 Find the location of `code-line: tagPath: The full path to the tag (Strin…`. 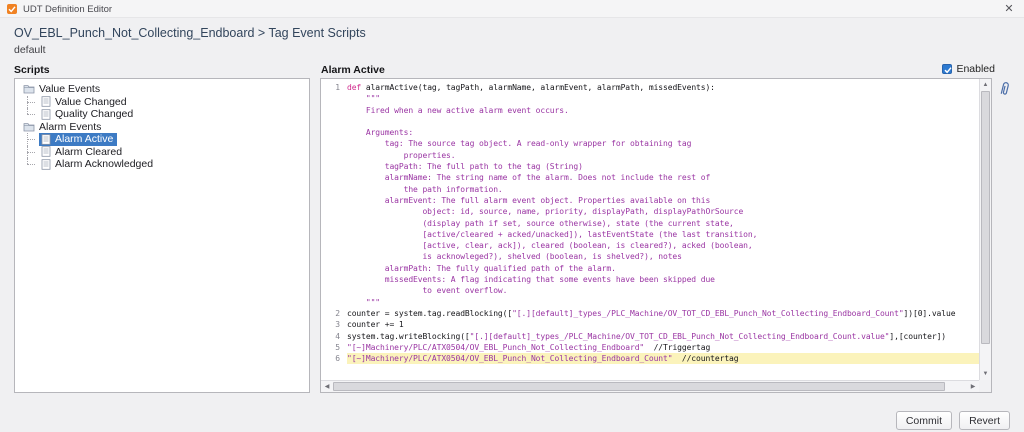

code-line: tagPath: The full path to the tag (Strin… is located at coordinates (650, 166).